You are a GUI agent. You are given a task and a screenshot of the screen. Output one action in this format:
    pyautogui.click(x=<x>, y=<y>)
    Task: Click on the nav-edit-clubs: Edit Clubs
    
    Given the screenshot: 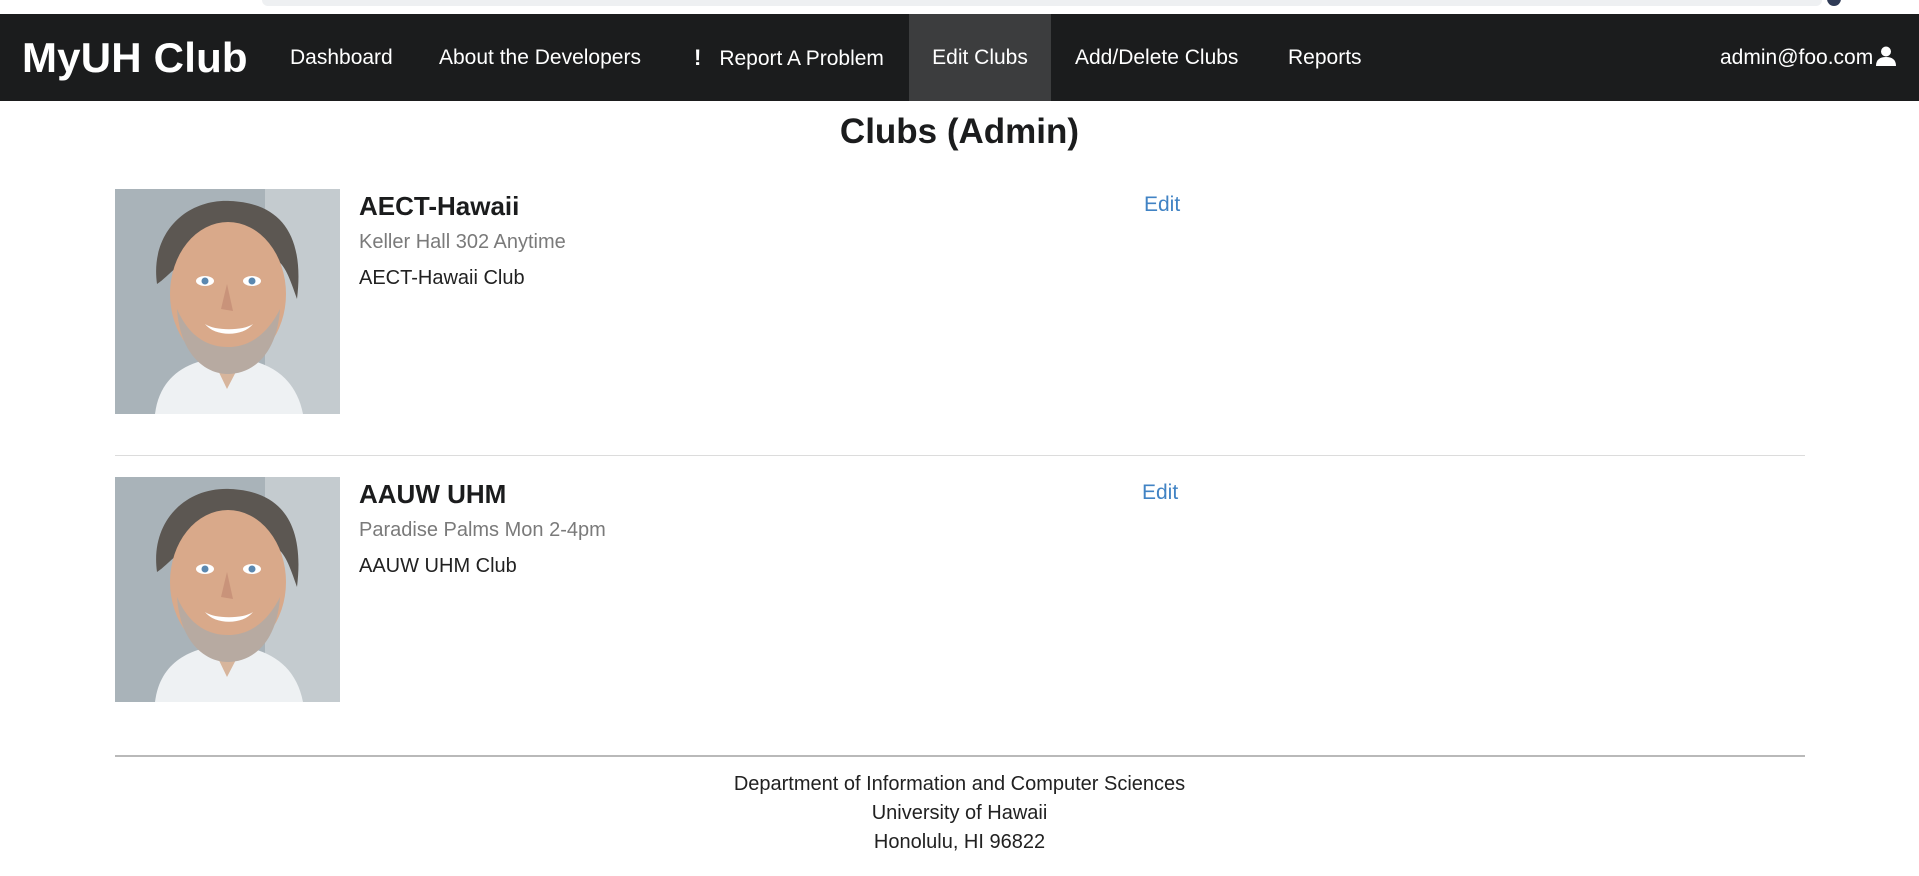 What is the action you would take?
    pyautogui.click(x=980, y=57)
    